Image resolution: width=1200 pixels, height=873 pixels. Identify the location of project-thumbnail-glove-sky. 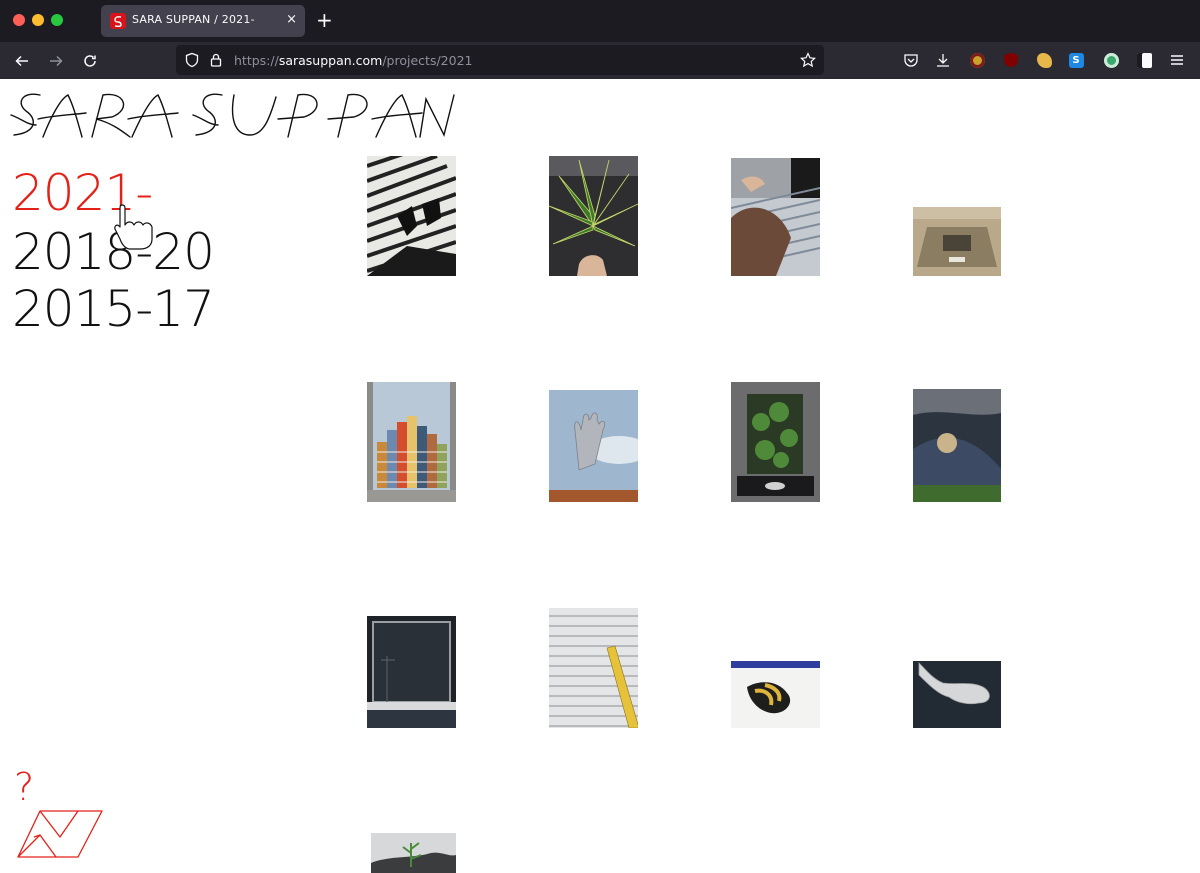
(593, 446).